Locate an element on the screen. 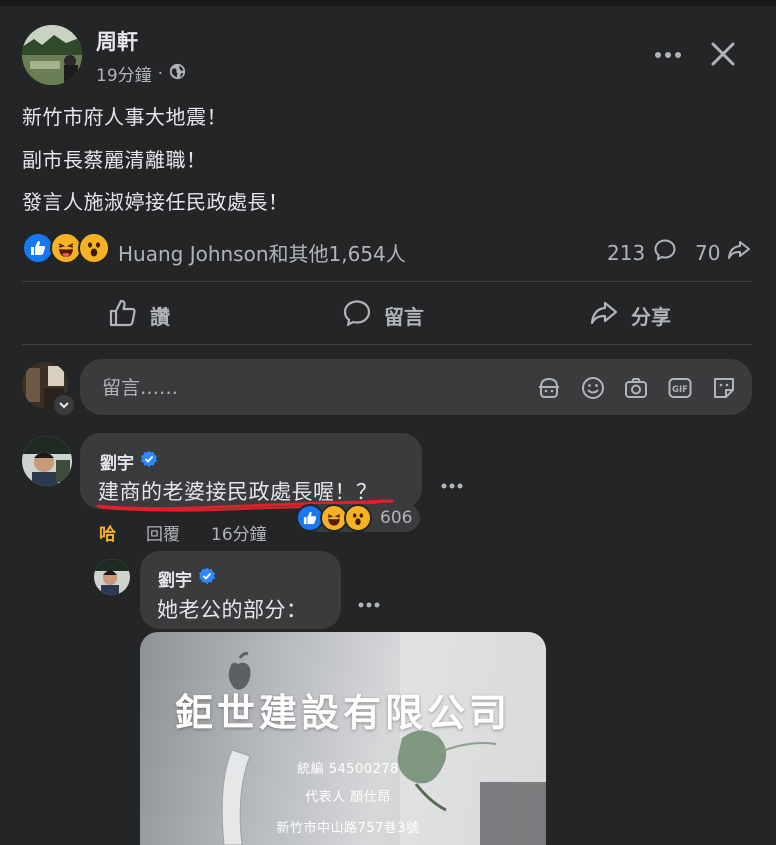 The image size is (776, 845). post-line-2: 副市長蔡麗清離職！ is located at coordinates (114, 160).